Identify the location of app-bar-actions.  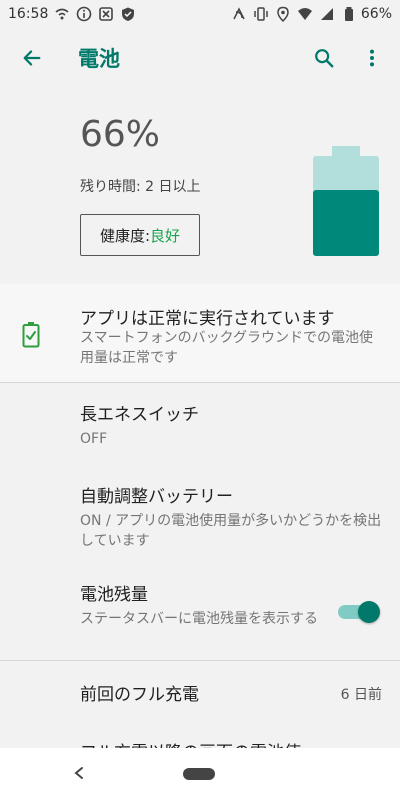
(348, 58).